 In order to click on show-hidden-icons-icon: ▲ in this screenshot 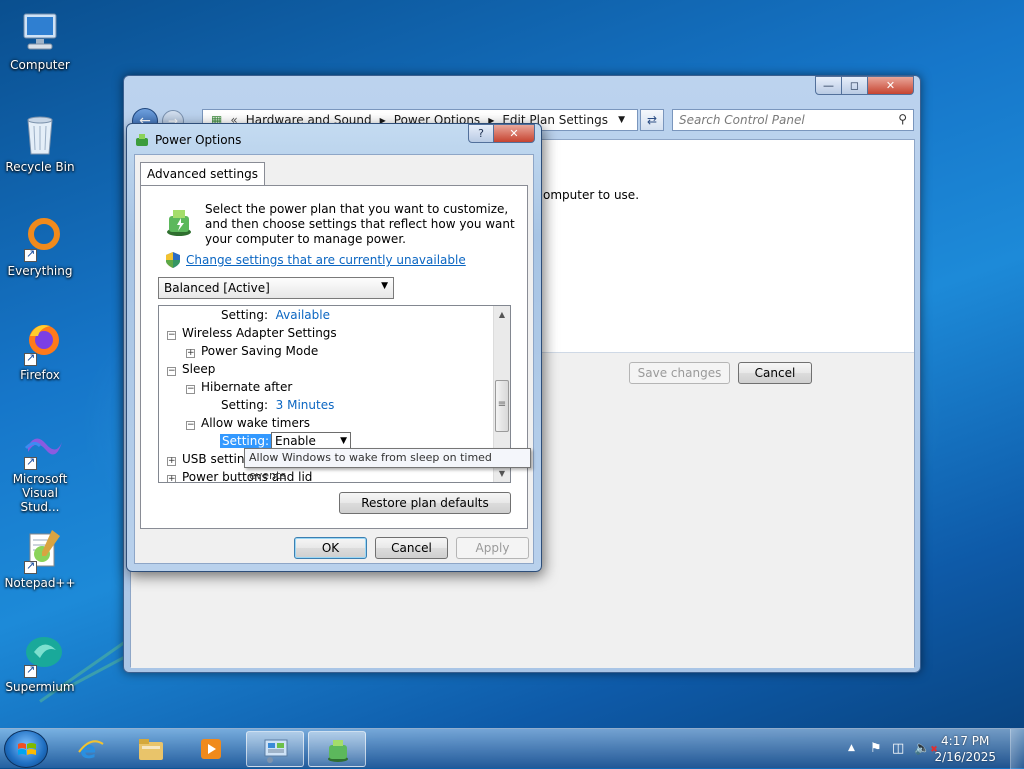, I will do `click(851, 748)`.